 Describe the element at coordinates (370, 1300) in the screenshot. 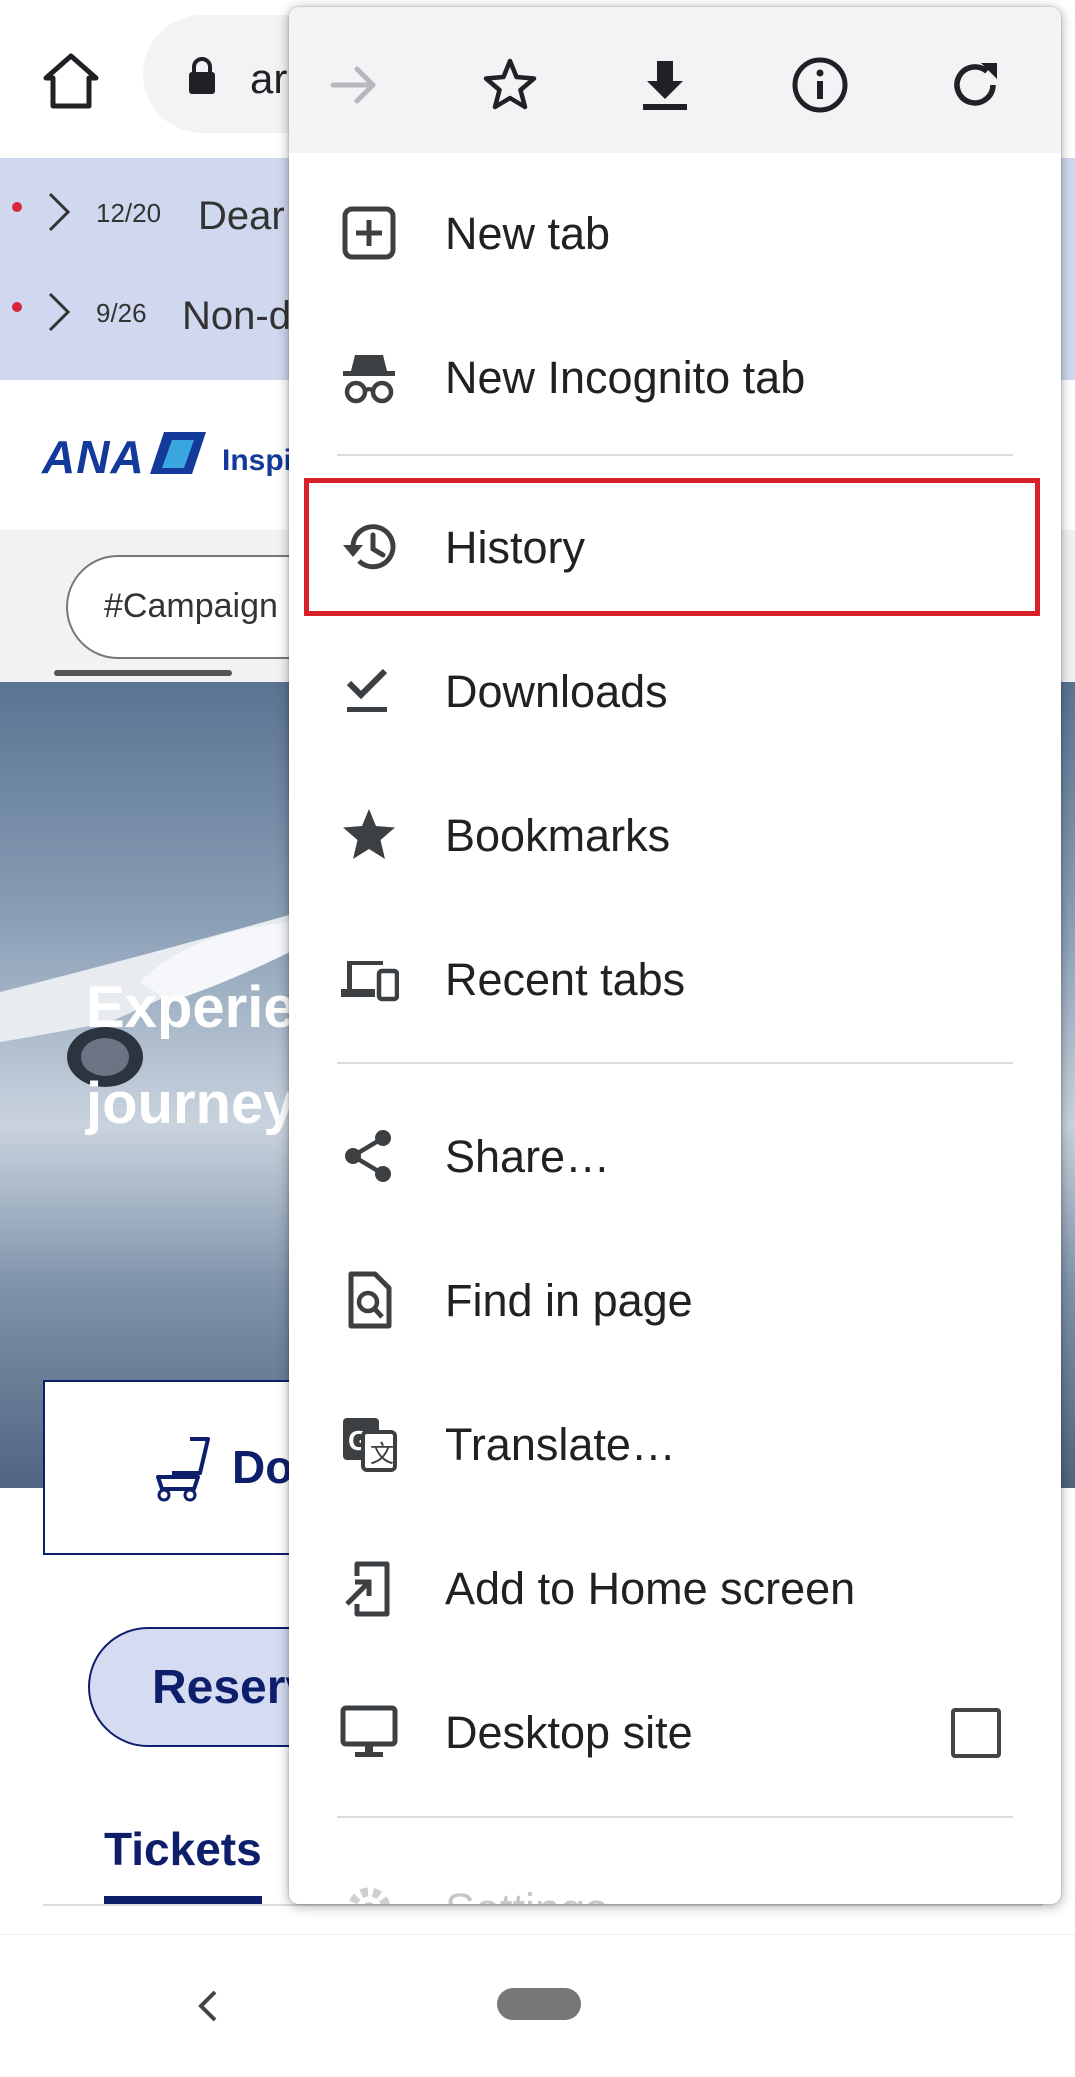

I see `find-in-page-icon` at that location.